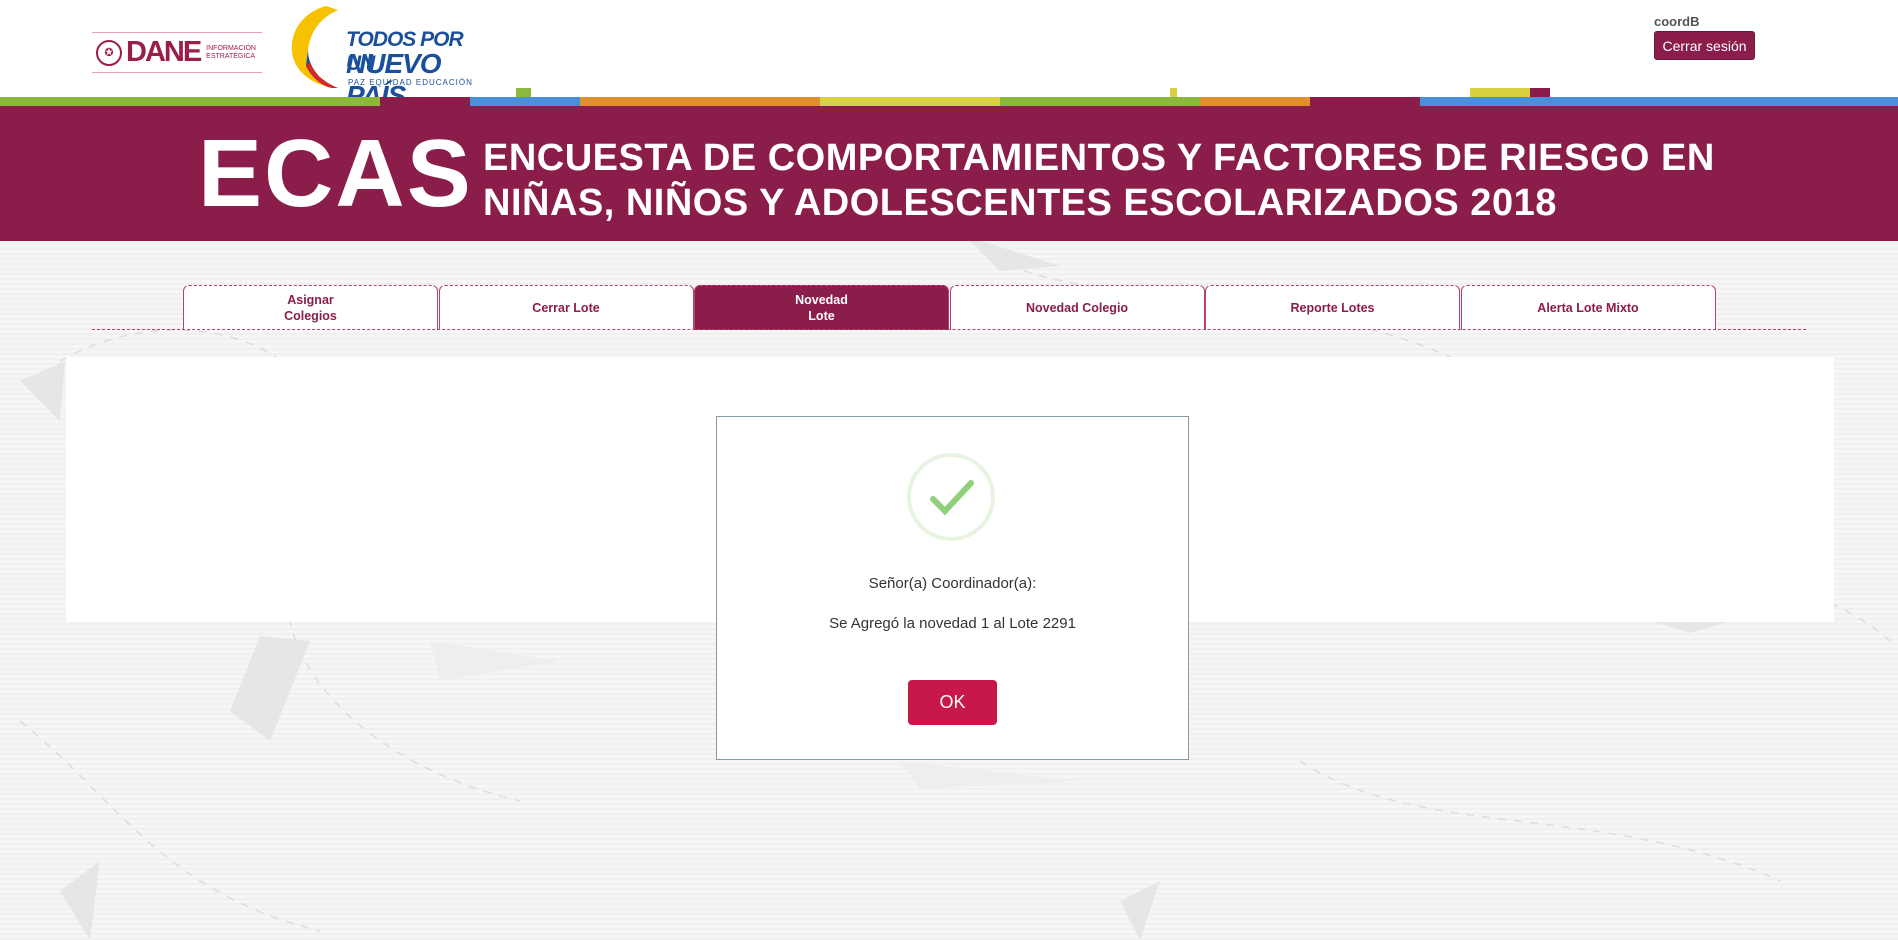  What do you see at coordinates (952, 702) in the screenshot?
I see `ok-button: OK` at bounding box center [952, 702].